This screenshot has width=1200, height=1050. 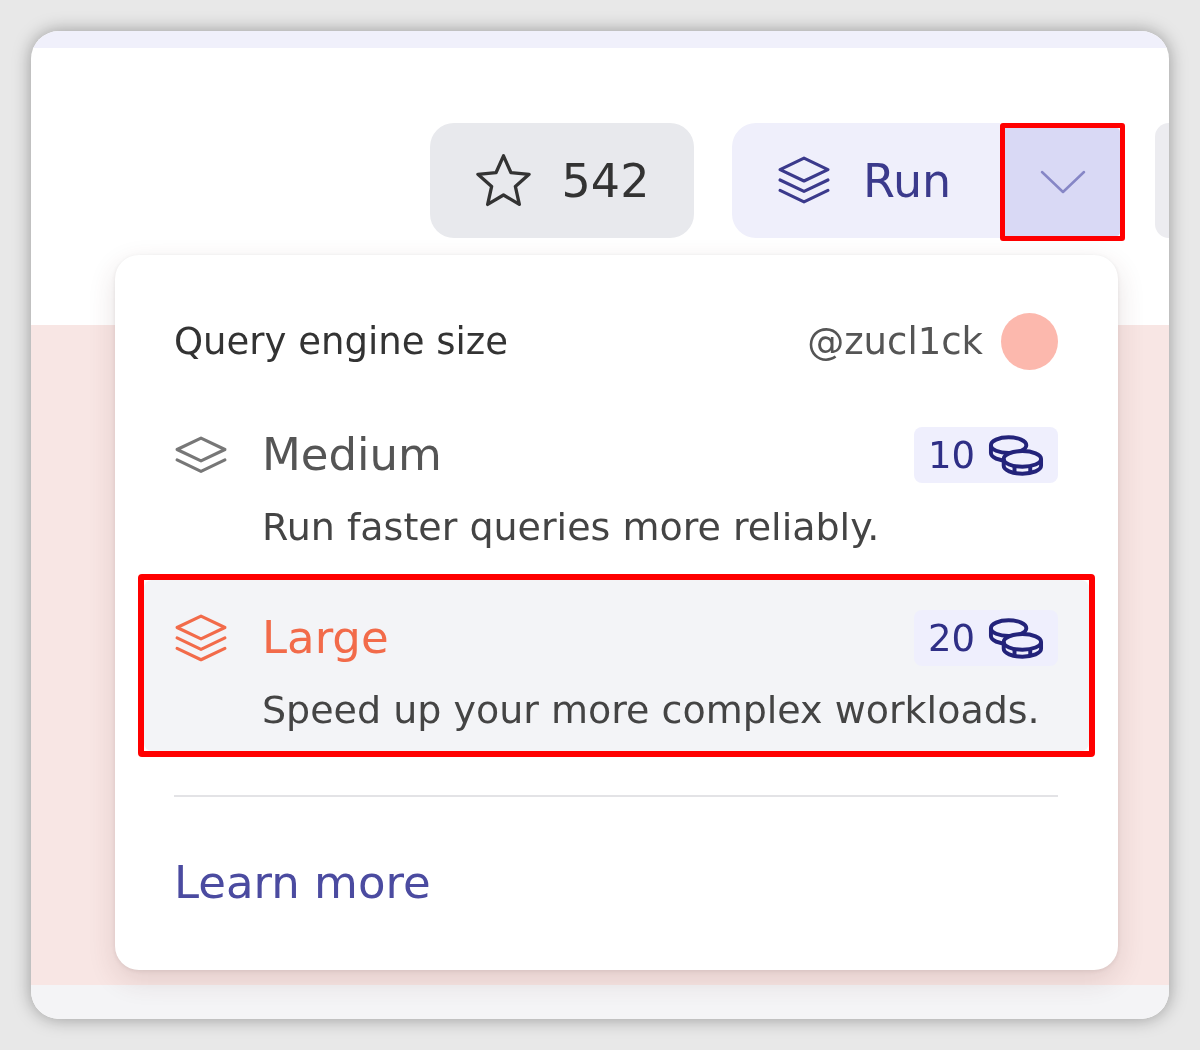 I want to click on user-handle: @zucl1ck, so click(x=895, y=341).